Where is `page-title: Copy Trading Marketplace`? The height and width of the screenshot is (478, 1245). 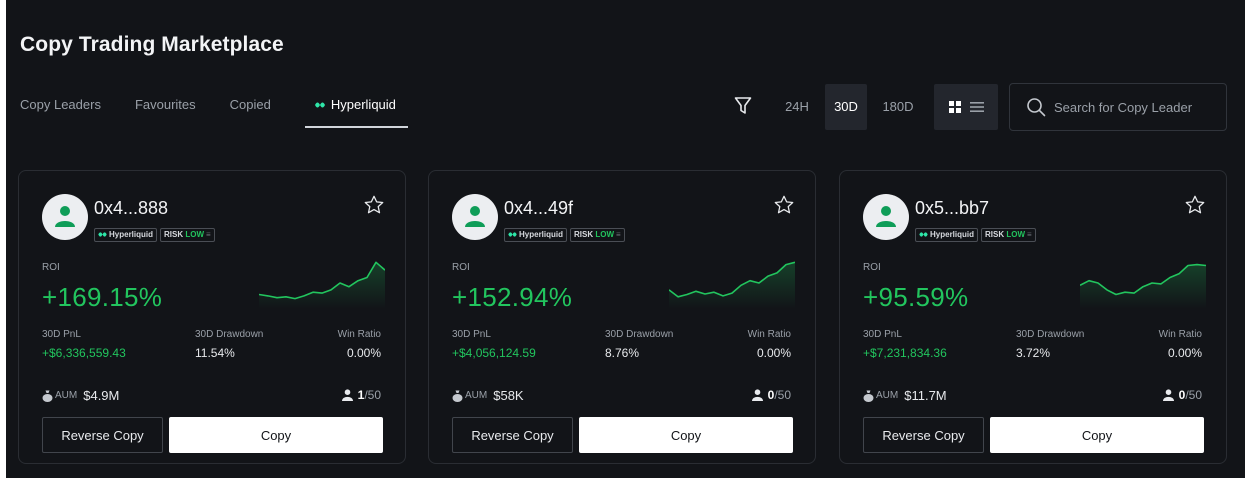 page-title: Copy Trading Marketplace is located at coordinates (152, 44).